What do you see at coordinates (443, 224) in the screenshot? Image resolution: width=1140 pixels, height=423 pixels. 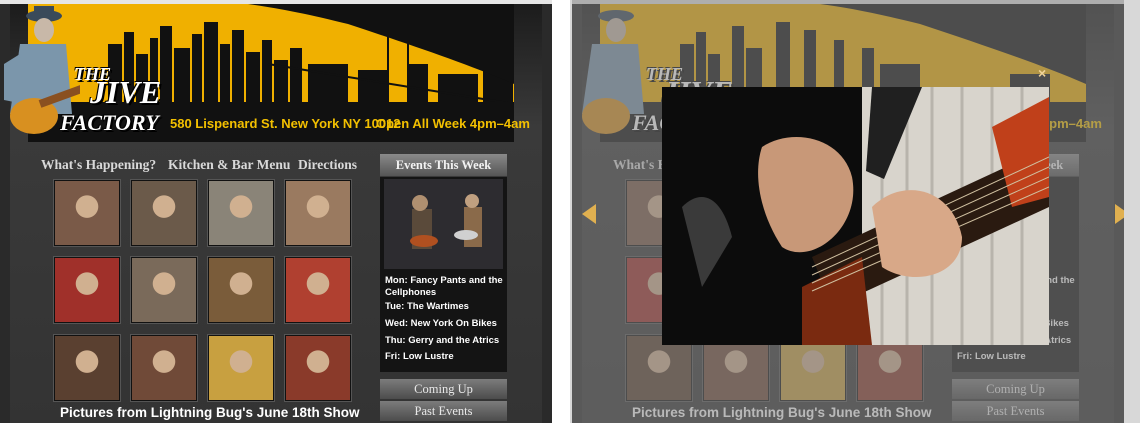 I see `band-photo` at bounding box center [443, 224].